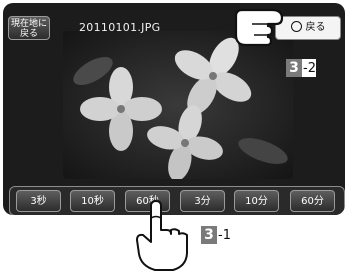 This screenshot has width=349, height=276. Describe the element at coordinates (309, 68) in the screenshot. I see `step-suffix: -2` at that location.